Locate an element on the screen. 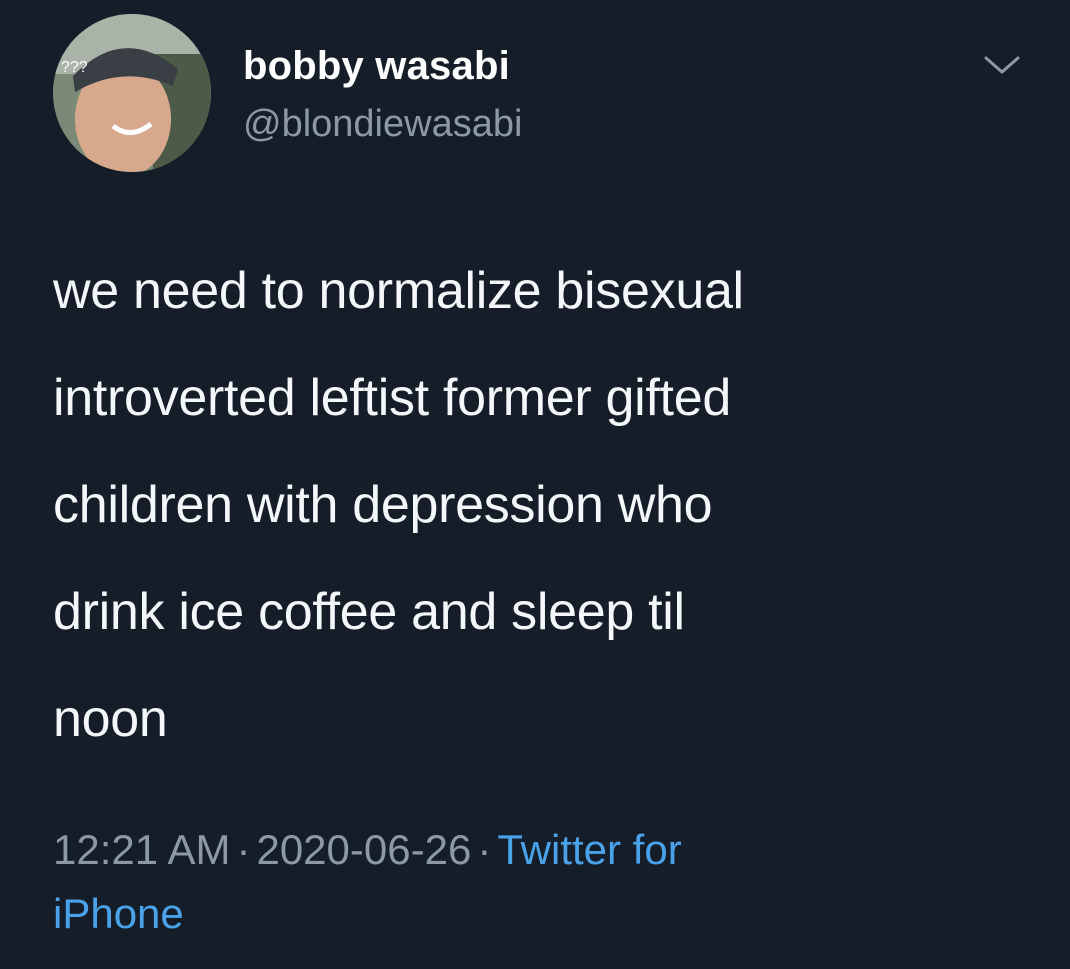 Image resolution: width=1070 pixels, height=969 pixels. chevron-down-icon is located at coordinates (1002, 65).